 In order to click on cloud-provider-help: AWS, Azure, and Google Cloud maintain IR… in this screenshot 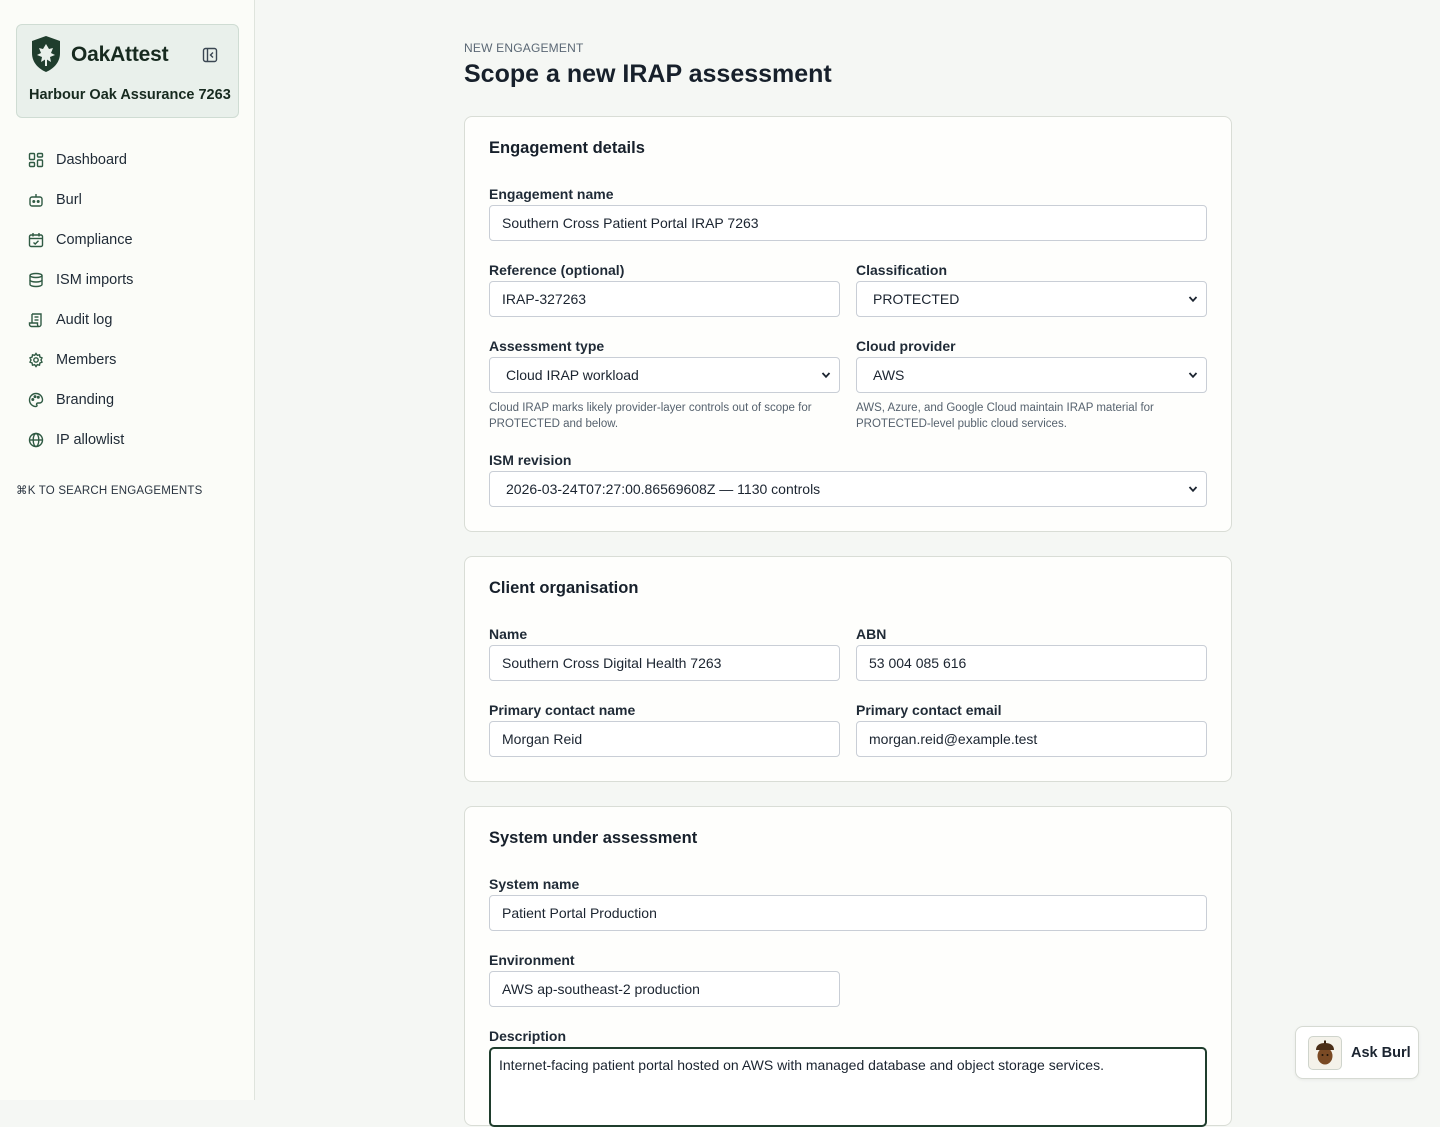, I will do `click(1005, 416)`.